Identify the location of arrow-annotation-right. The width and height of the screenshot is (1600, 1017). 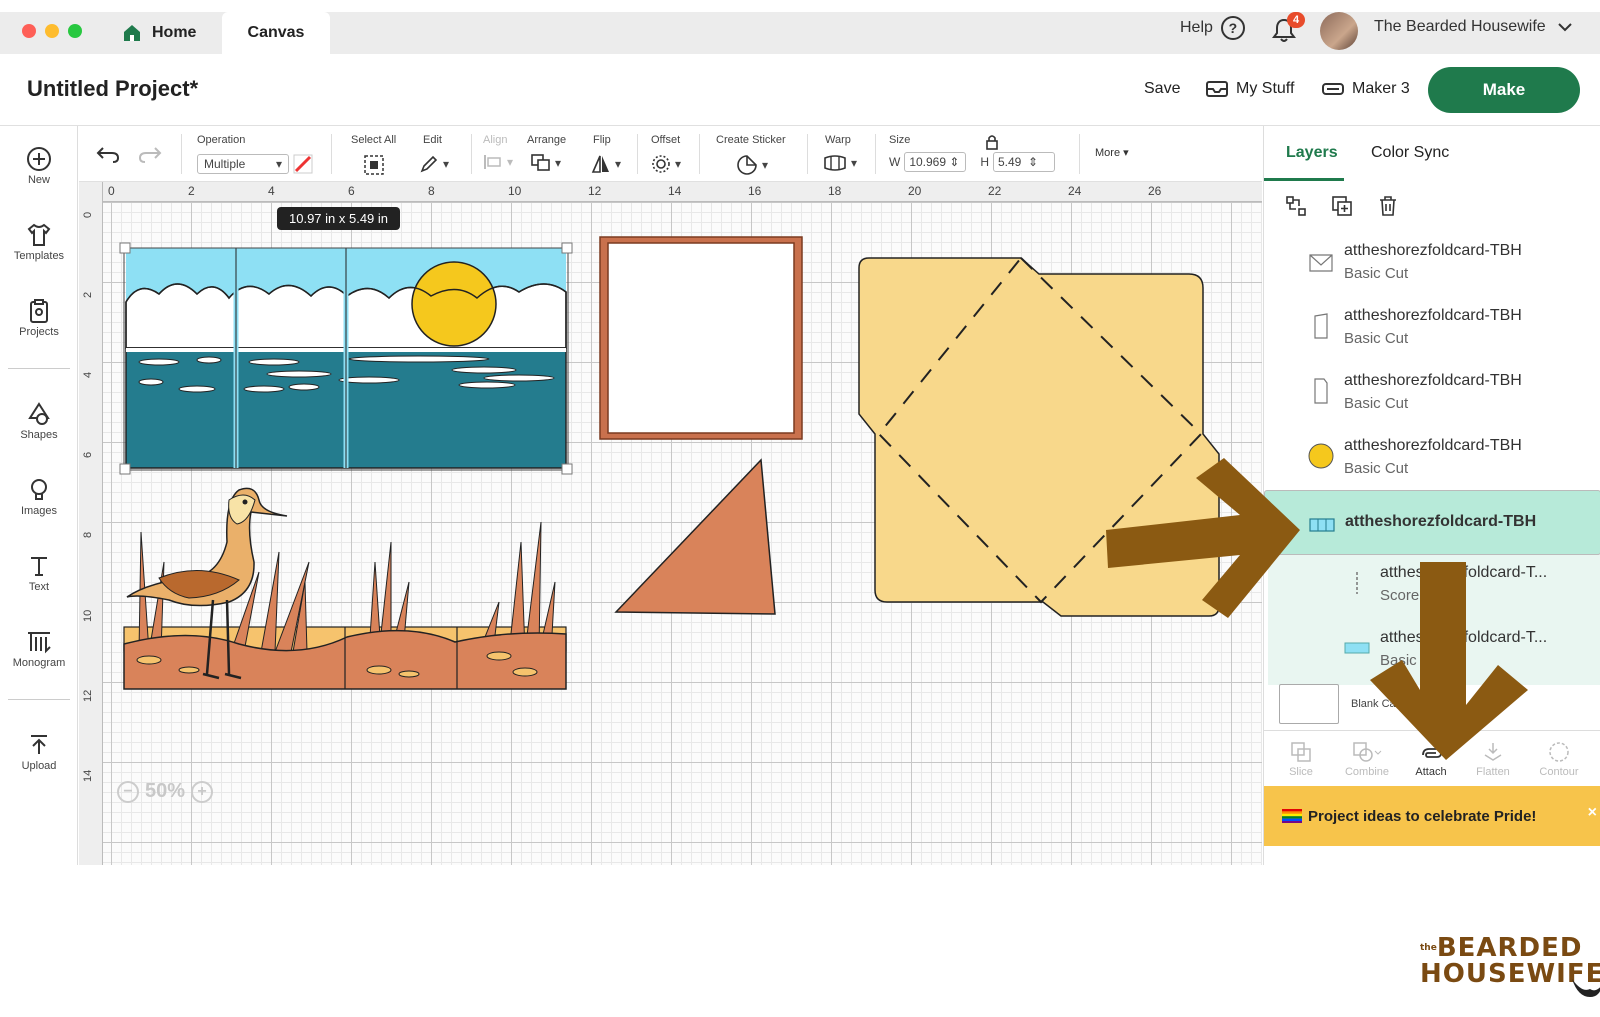
(1203, 538).